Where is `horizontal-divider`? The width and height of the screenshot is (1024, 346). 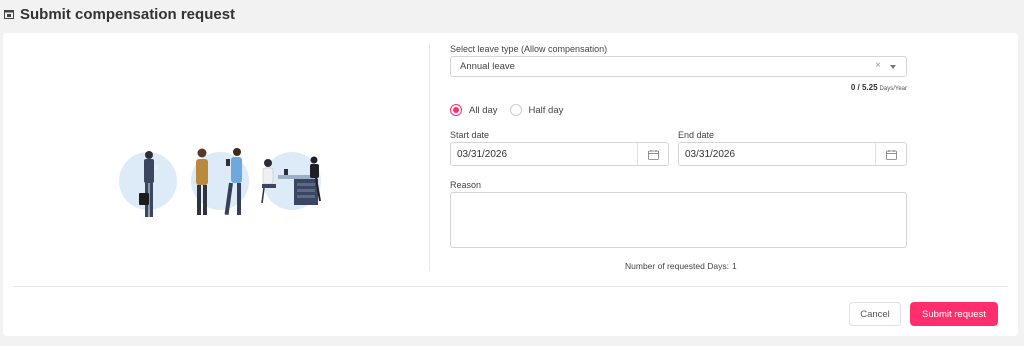 horizontal-divider is located at coordinates (510, 286).